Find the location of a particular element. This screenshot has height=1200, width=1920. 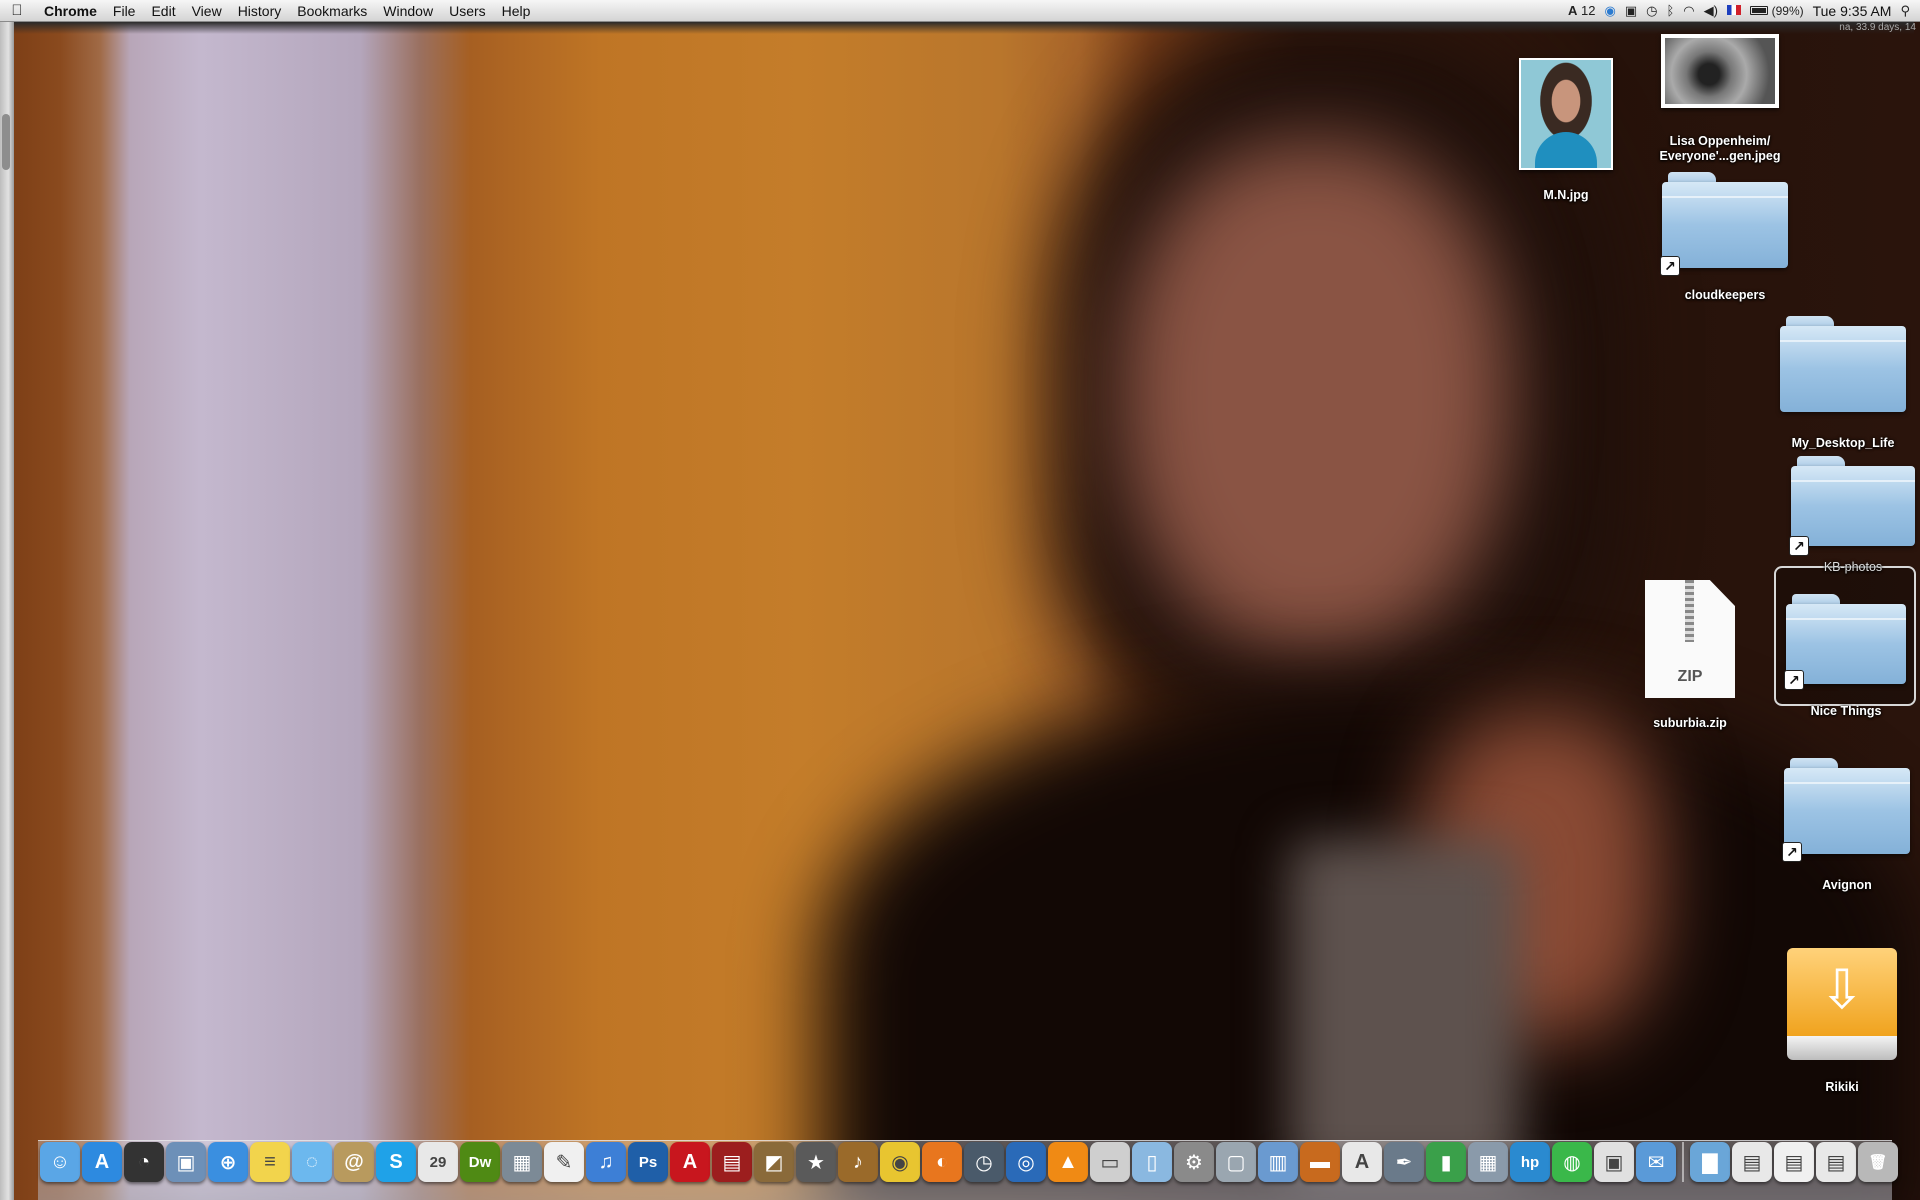

desktop-icon-lisa-oppenheim: Lisa Oppenheim/ Everyone'...gen.jpeg is located at coordinates (1720, 99).